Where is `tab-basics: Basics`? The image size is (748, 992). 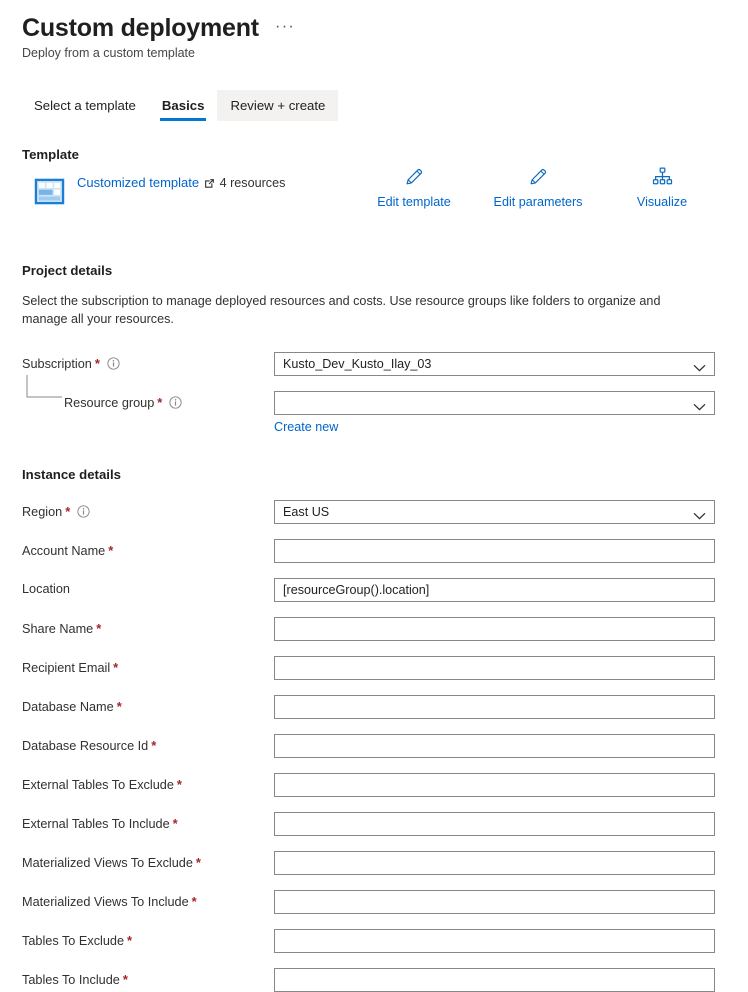
tab-basics: Basics is located at coordinates (183, 105).